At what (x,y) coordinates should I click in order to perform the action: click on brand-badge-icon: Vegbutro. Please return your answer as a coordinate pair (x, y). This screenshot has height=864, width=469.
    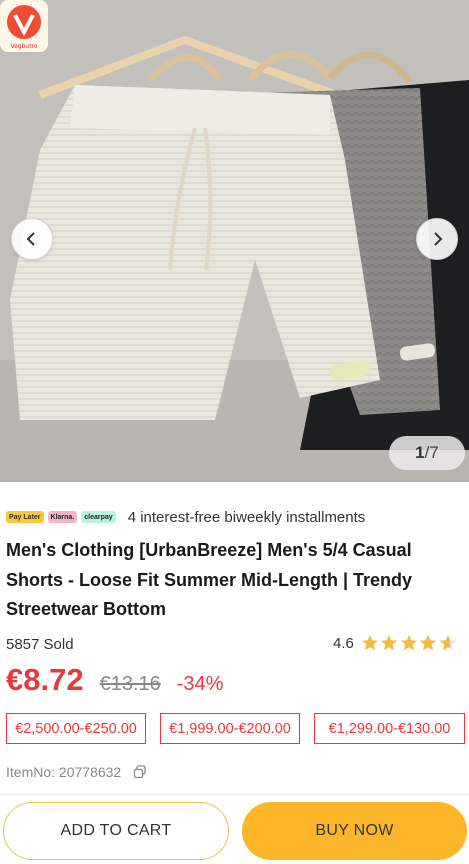
    Looking at the image, I should click on (24, 26).